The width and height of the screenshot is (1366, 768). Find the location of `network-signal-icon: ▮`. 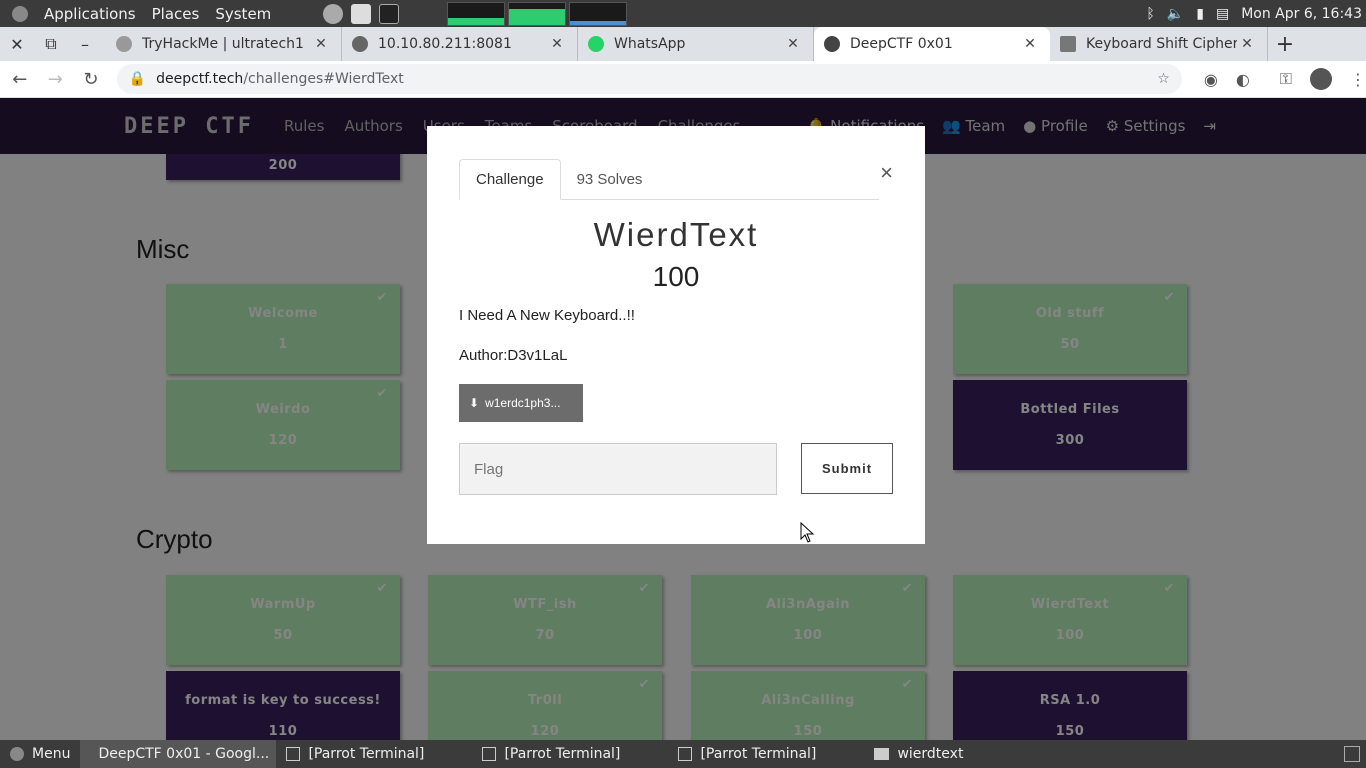

network-signal-icon: ▮ is located at coordinates (1200, 14).